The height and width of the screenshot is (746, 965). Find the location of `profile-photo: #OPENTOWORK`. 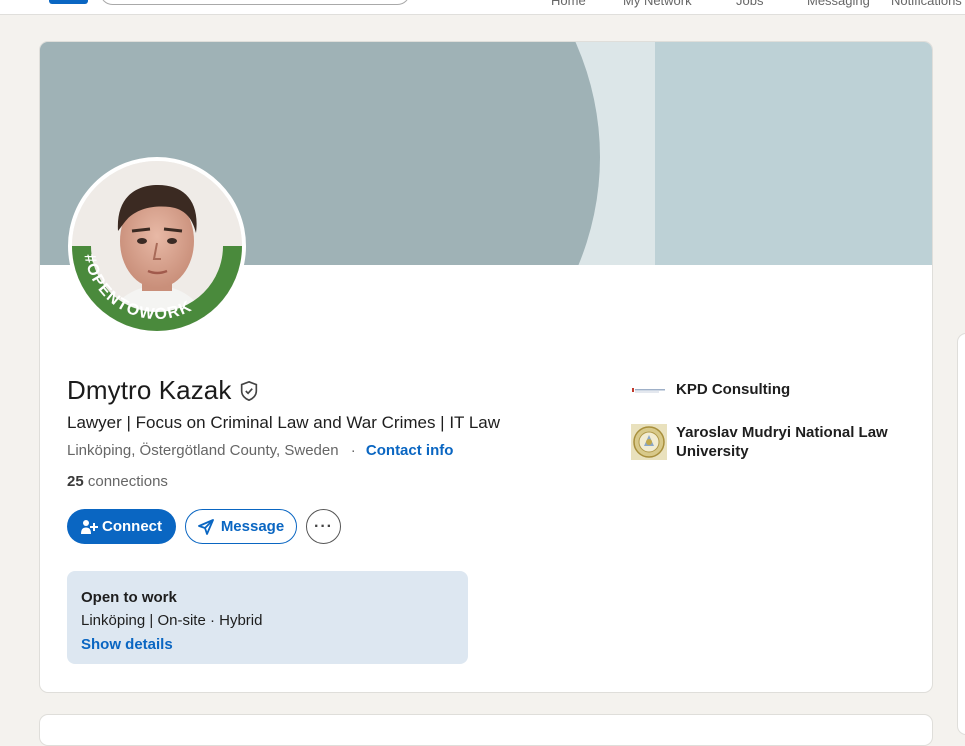

profile-photo: #OPENTOWORK is located at coordinates (157, 246).